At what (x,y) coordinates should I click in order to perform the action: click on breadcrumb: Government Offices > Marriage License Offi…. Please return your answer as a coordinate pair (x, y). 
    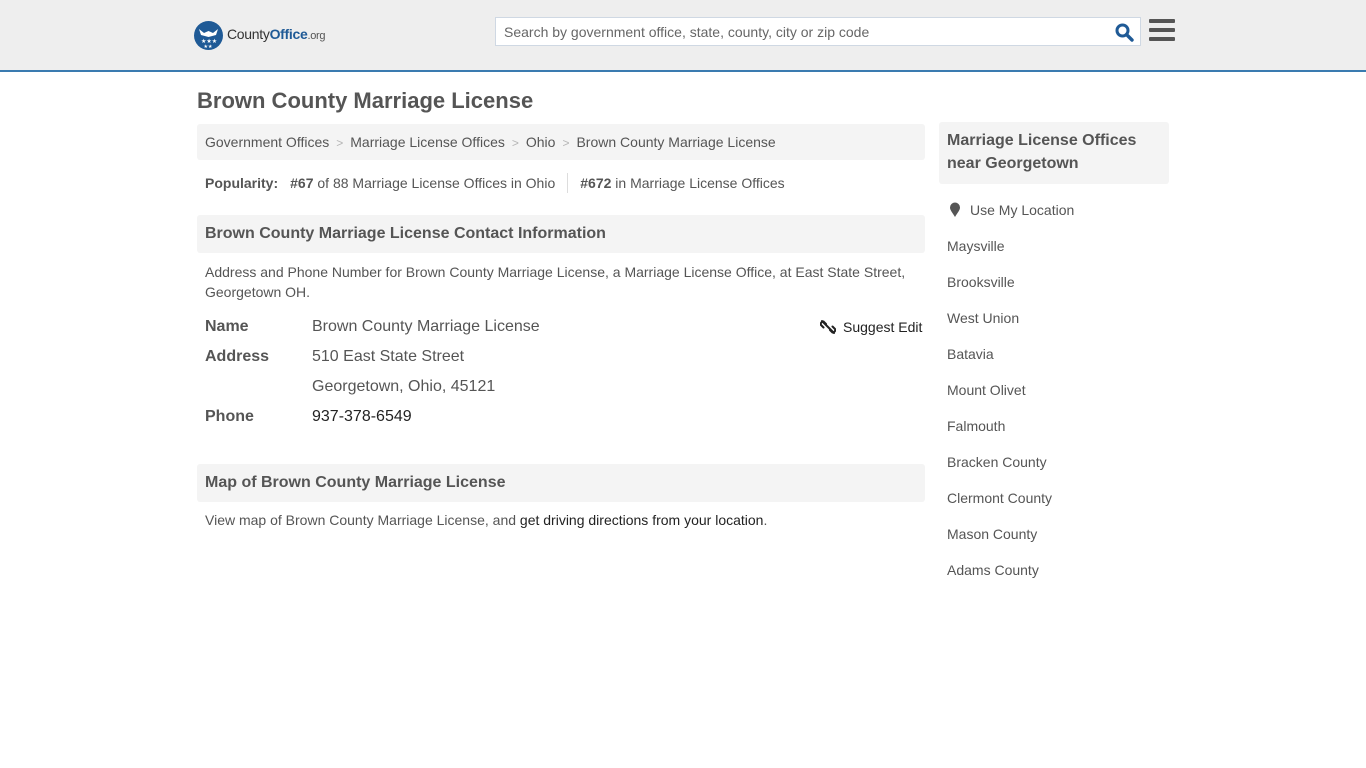
    Looking at the image, I should click on (561, 142).